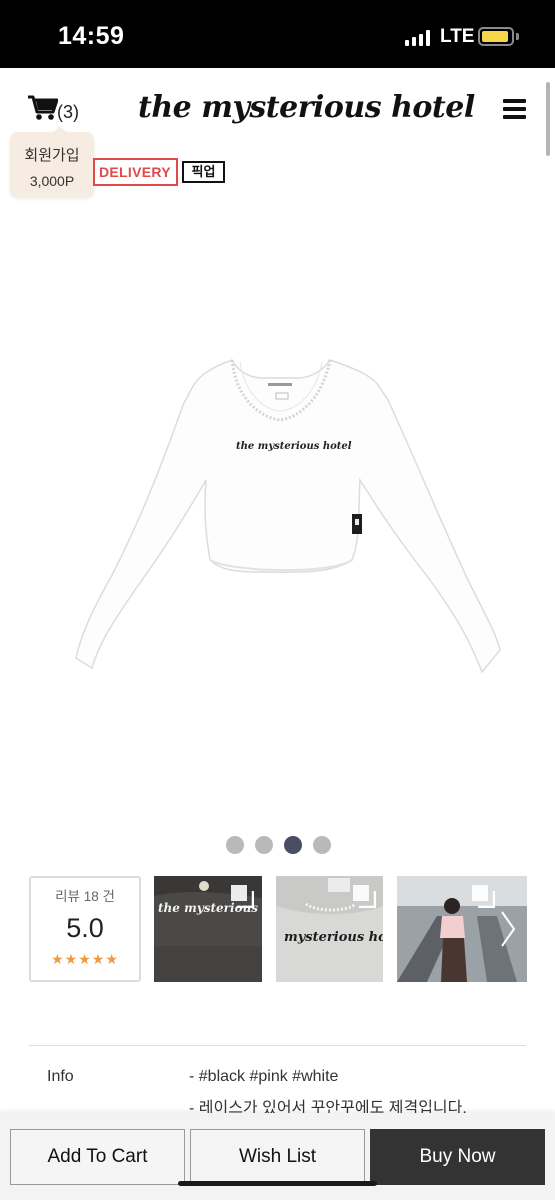 Image resolution: width=555 pixels, height=1200 pixels. I want to click on status-time: 14:59, so click(91, 36).